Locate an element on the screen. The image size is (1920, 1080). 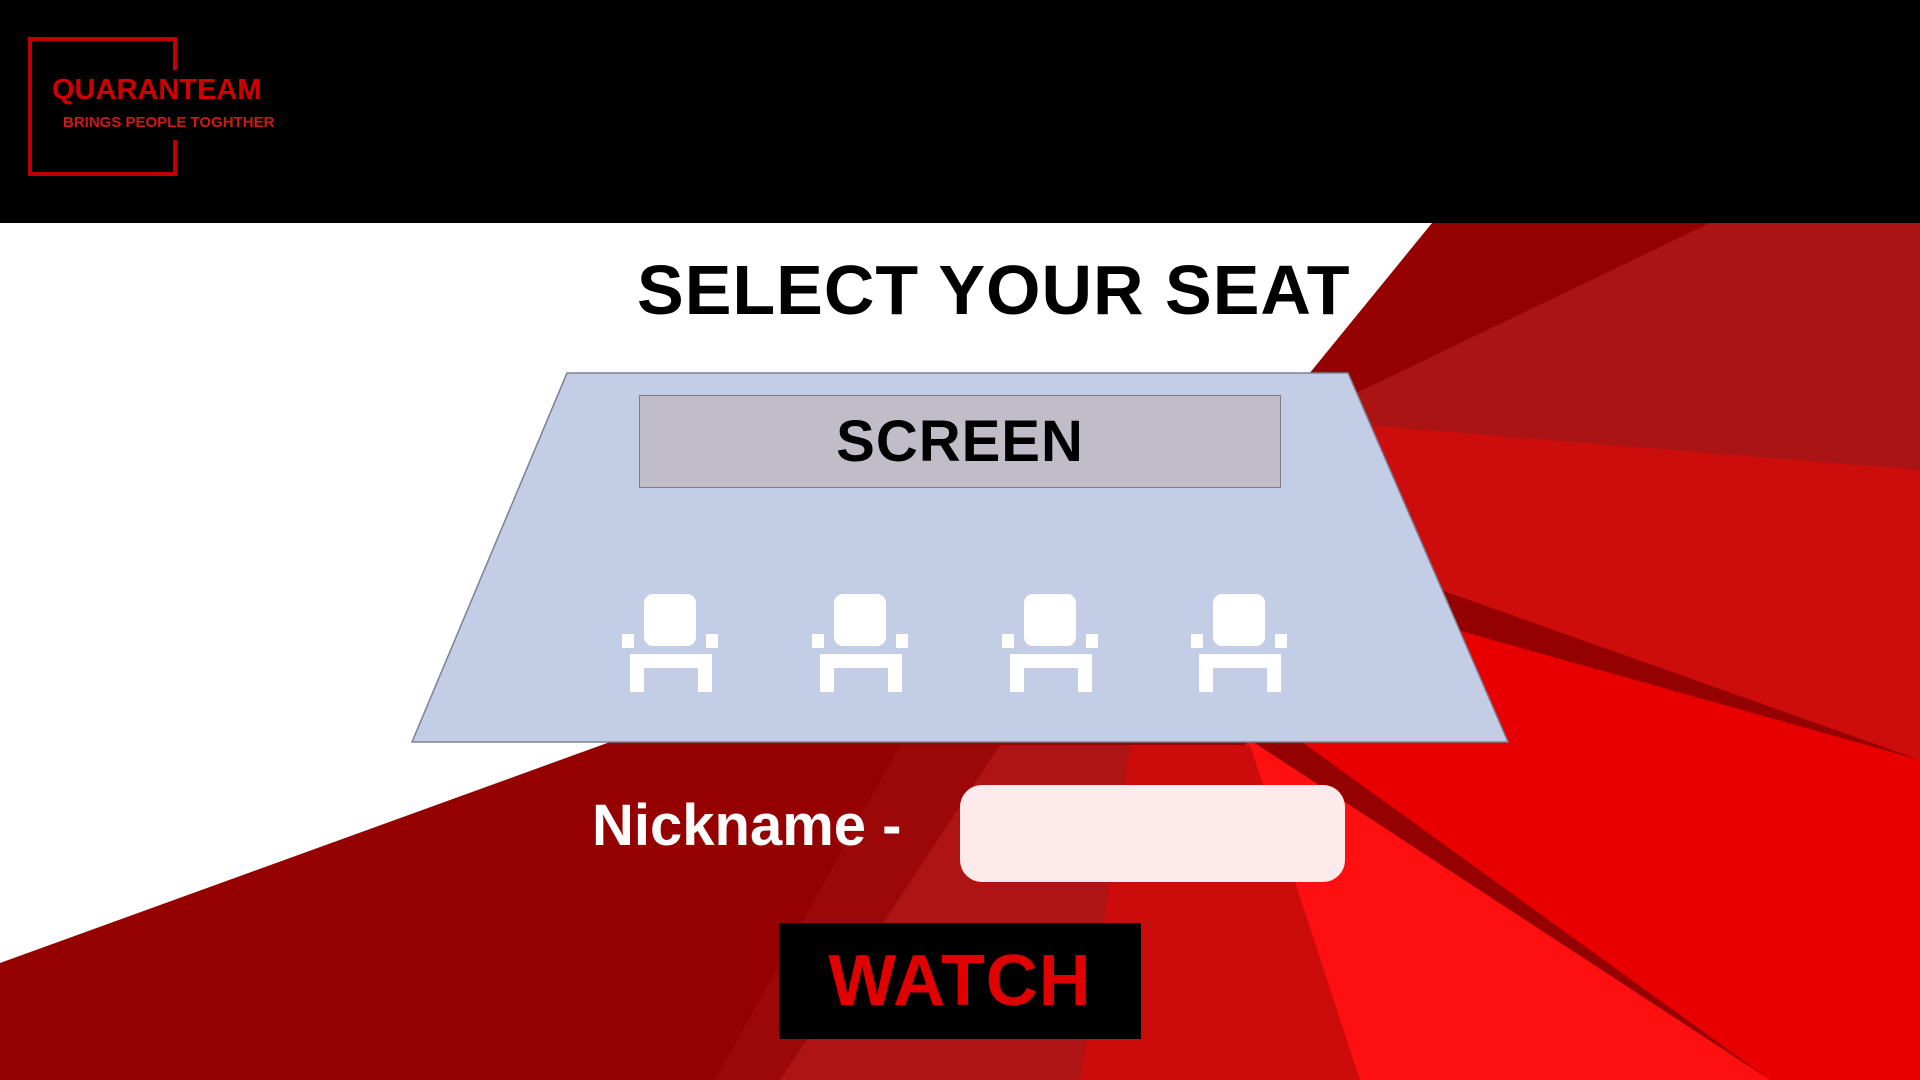
nickname-input is located at coordinates (1152, 833).